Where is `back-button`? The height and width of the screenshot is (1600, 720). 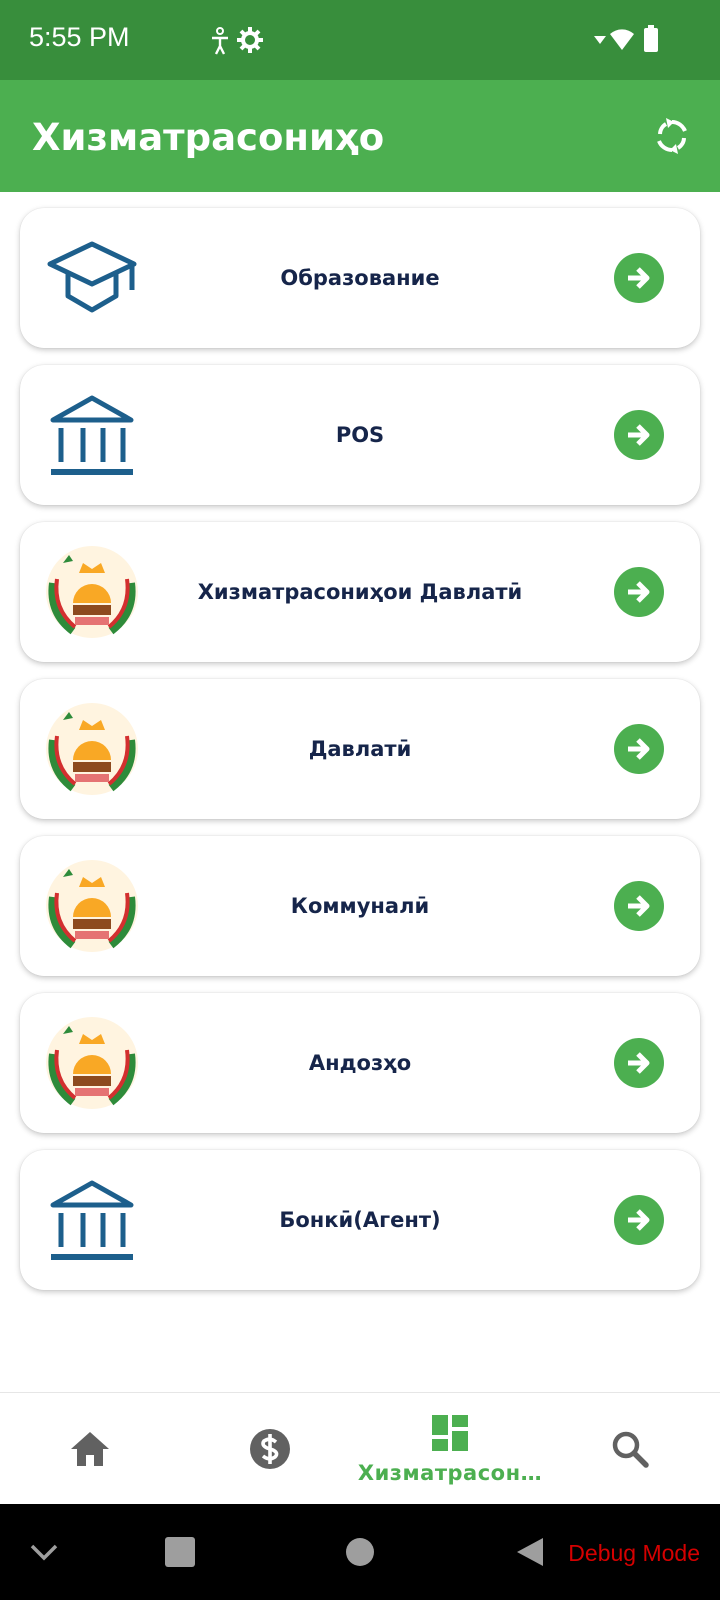
back-button is located at coordinates (530, 1552).